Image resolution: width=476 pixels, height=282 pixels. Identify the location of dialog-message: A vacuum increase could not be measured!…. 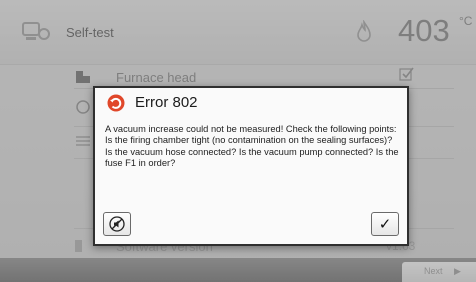
(252, 146).